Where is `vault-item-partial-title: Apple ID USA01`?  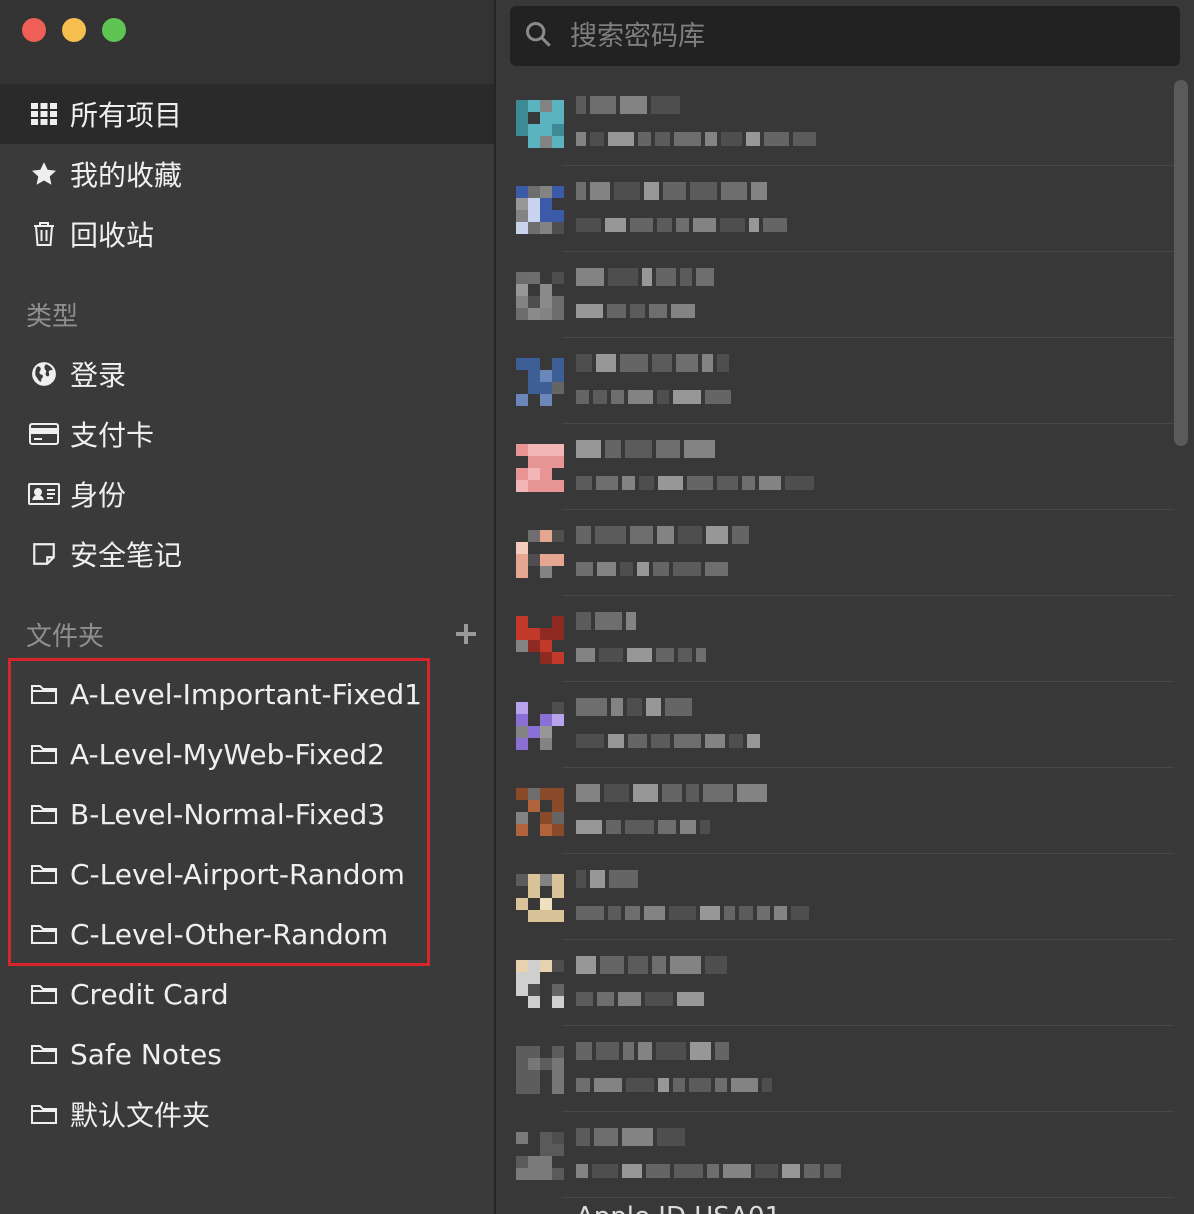
vault-item-partial-title: Apple ID USA01 is located at coordinates (678, 1208).